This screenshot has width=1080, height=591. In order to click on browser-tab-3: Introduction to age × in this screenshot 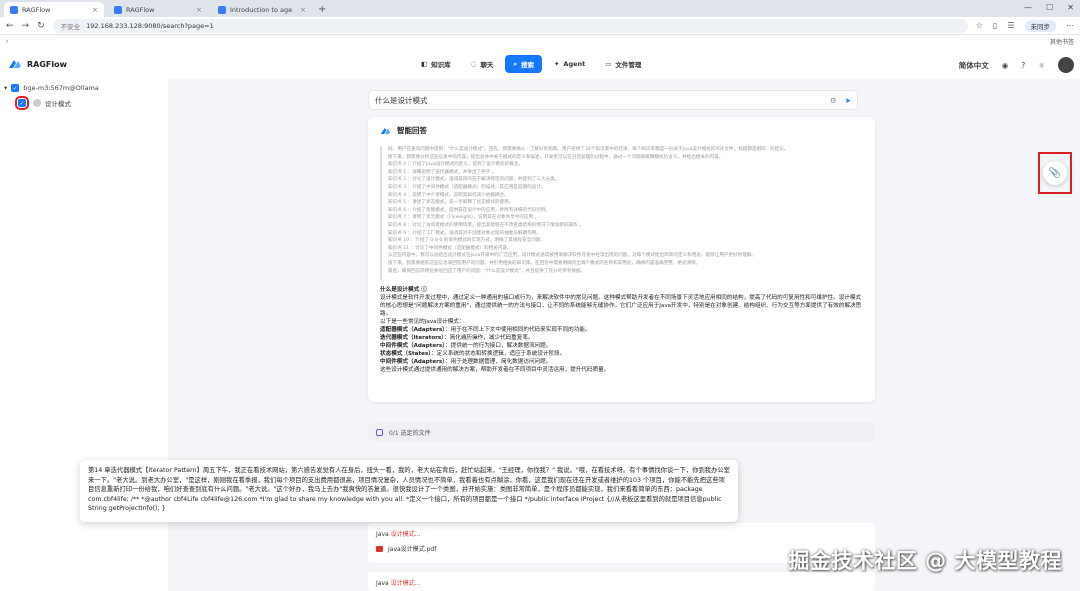, I will do `click(262, 9)`.